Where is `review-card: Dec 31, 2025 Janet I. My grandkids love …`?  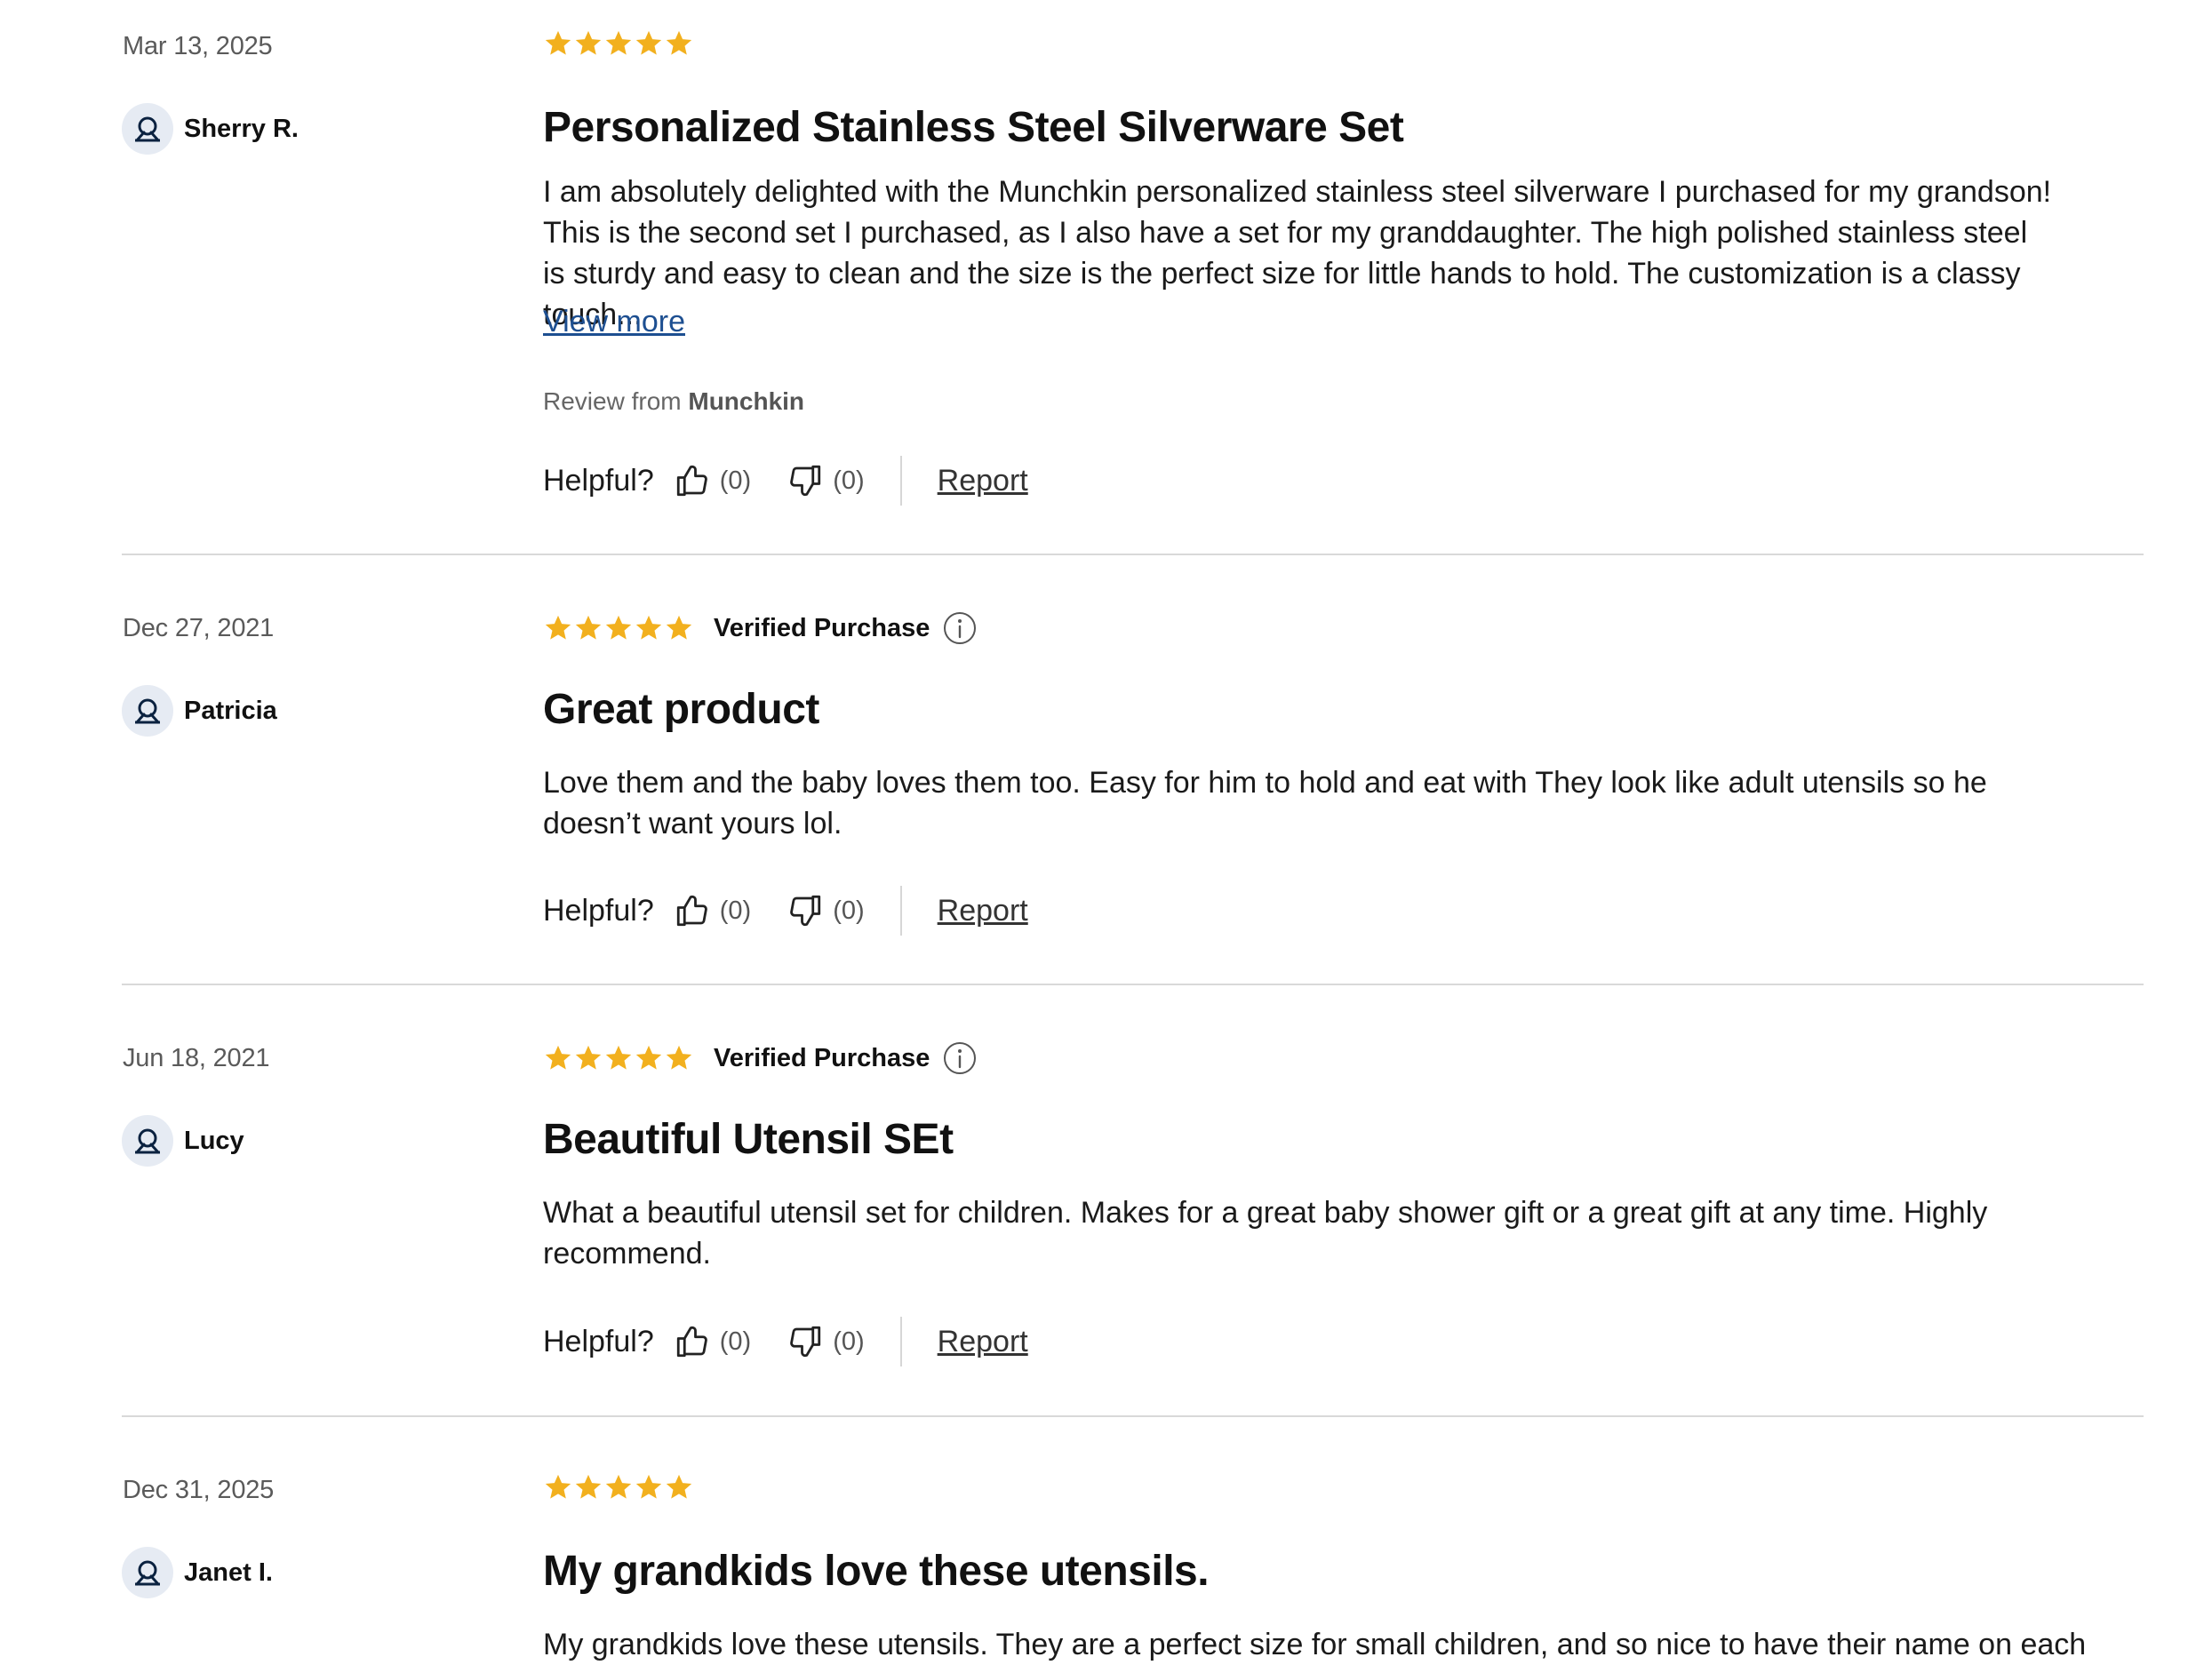 review-card: Dec 31, 2025 Janet I. My grandkids love … is located at coordinates (1106, 1539).